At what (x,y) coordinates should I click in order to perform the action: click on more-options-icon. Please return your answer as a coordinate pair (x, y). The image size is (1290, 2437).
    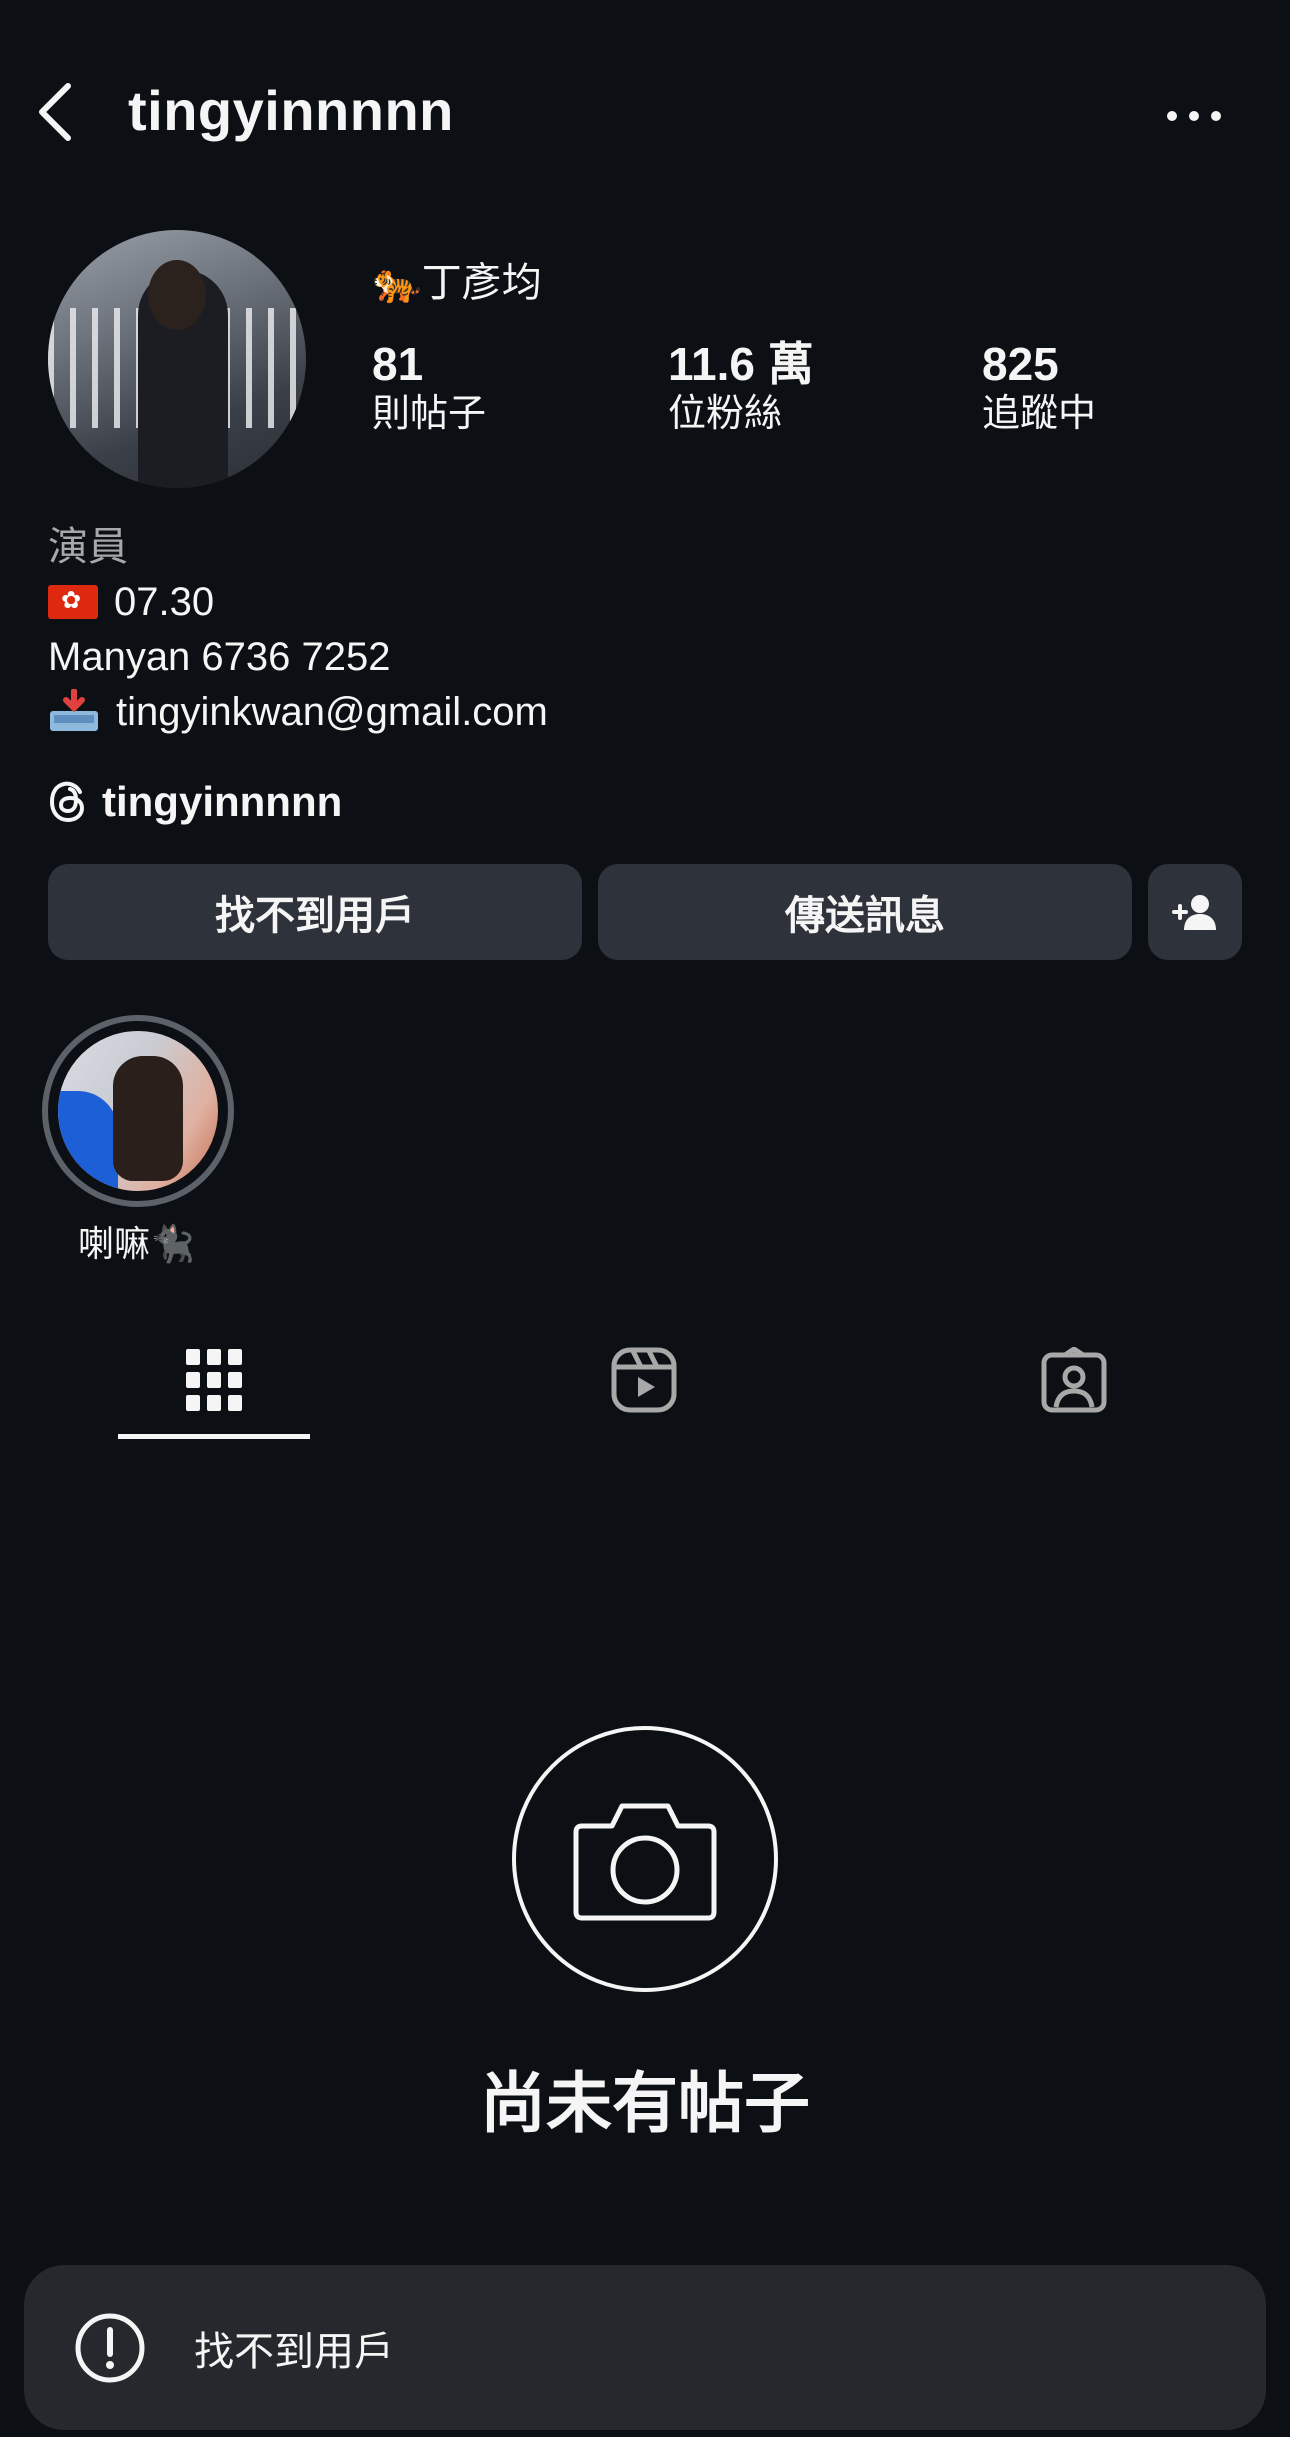
    Looking at the image, I should click on (1194, 116).